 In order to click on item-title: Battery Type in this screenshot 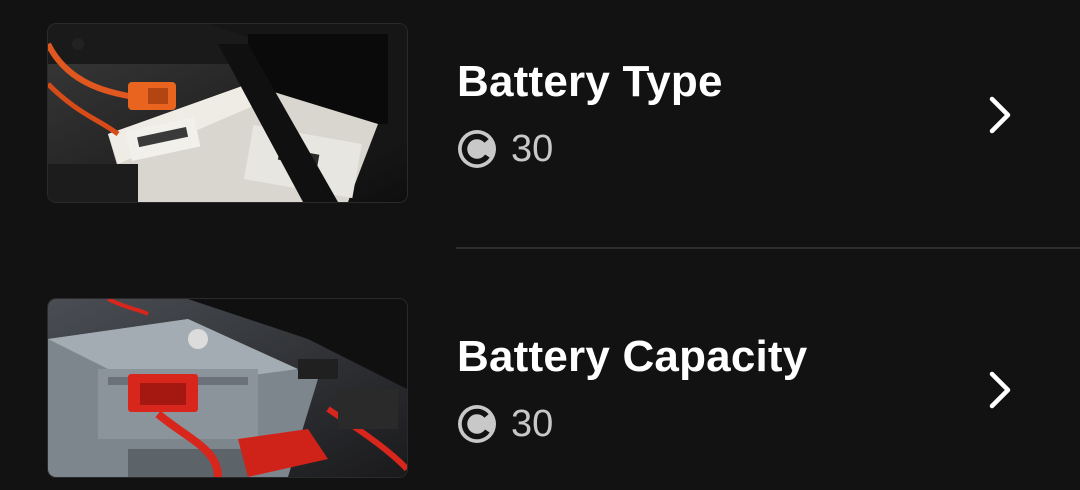, I will do `click(590, 81)`.